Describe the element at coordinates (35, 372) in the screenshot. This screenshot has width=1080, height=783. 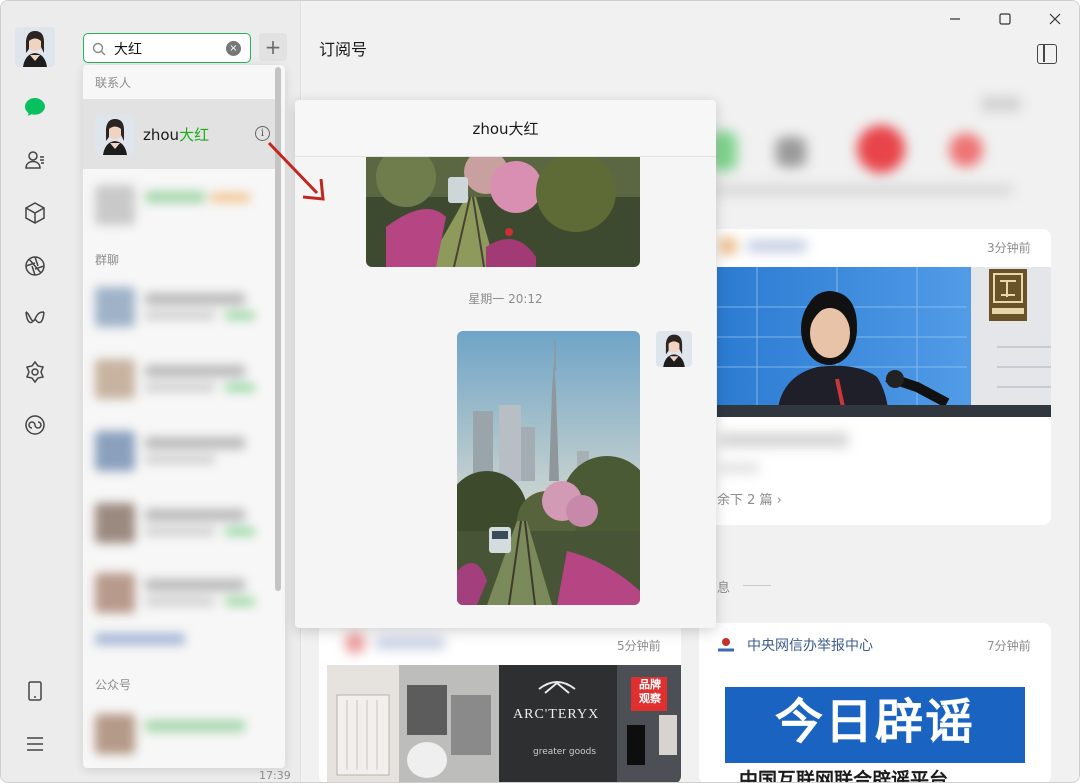
I see `mini-programs-icon` at that location.